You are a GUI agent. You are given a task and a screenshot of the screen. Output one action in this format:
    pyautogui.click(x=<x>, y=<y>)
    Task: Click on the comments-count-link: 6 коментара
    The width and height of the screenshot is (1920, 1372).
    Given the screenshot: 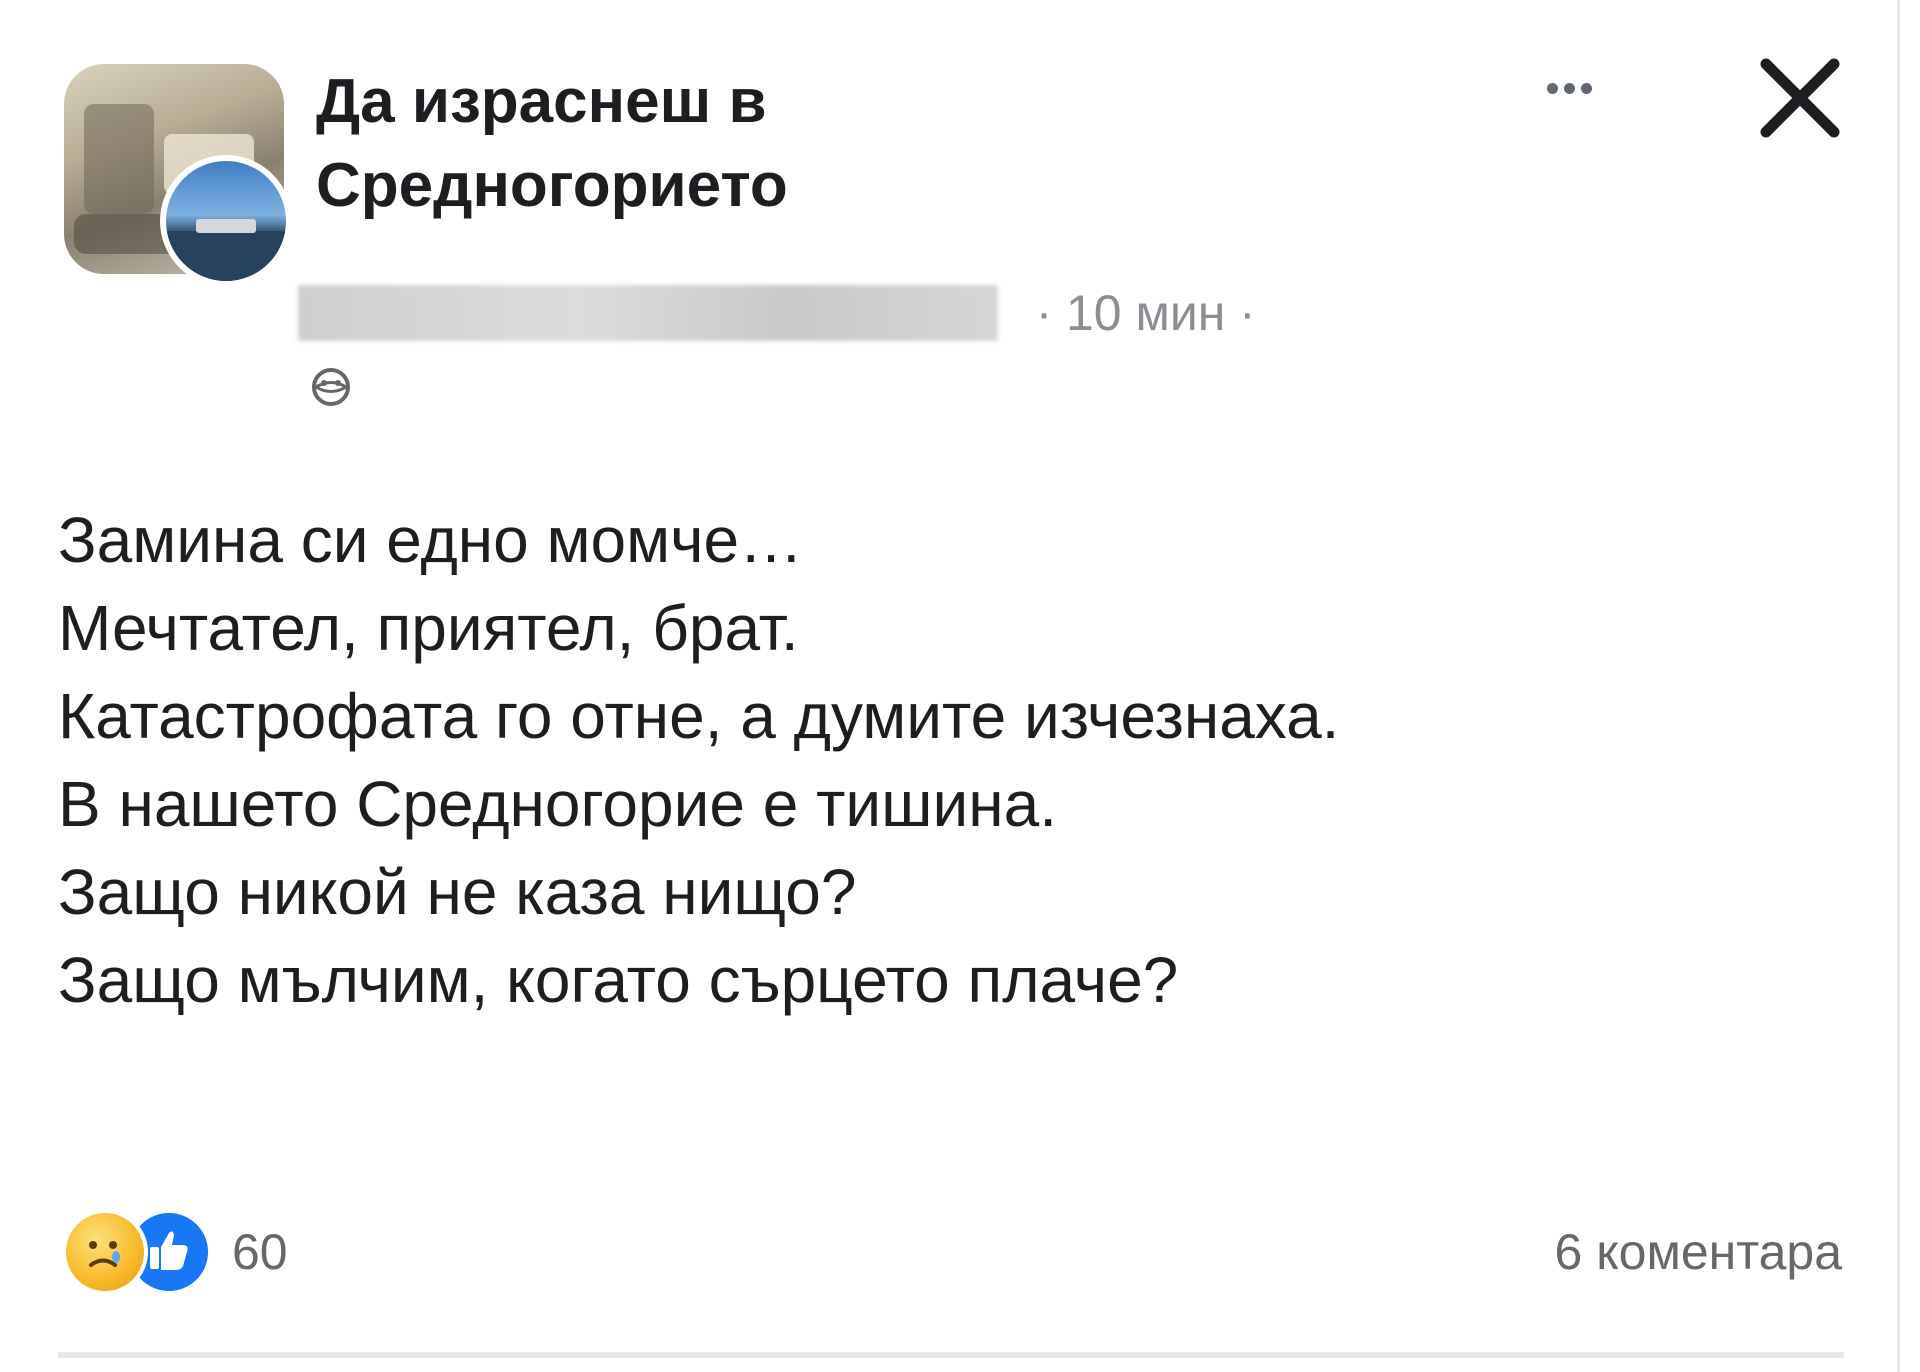 What is the action you would take?
    pyautogui.click(x=1699, y=1252)
    